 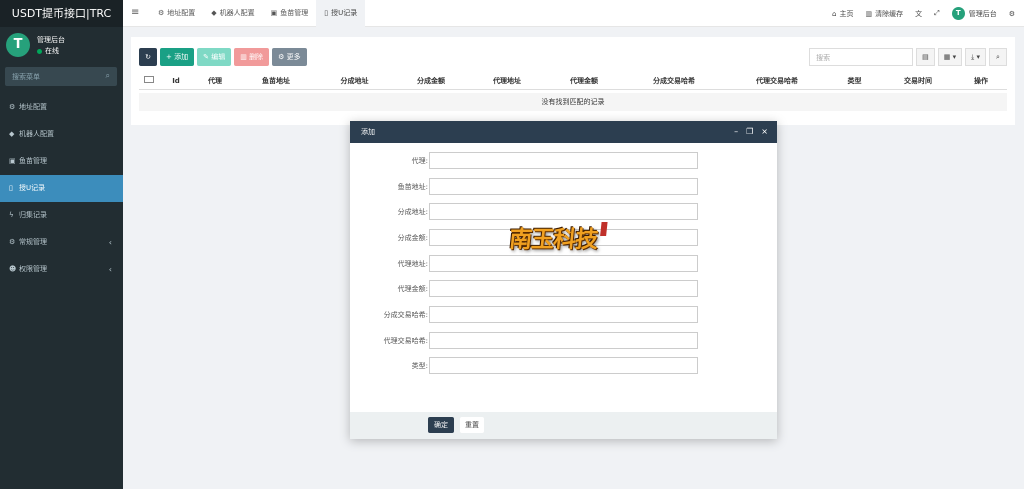 What do you see at coordinates (61, 134) in the screenshot?
I see `sidebar-item-robot-config: ◆ 机器人配置` at bounding box center [61, 134].